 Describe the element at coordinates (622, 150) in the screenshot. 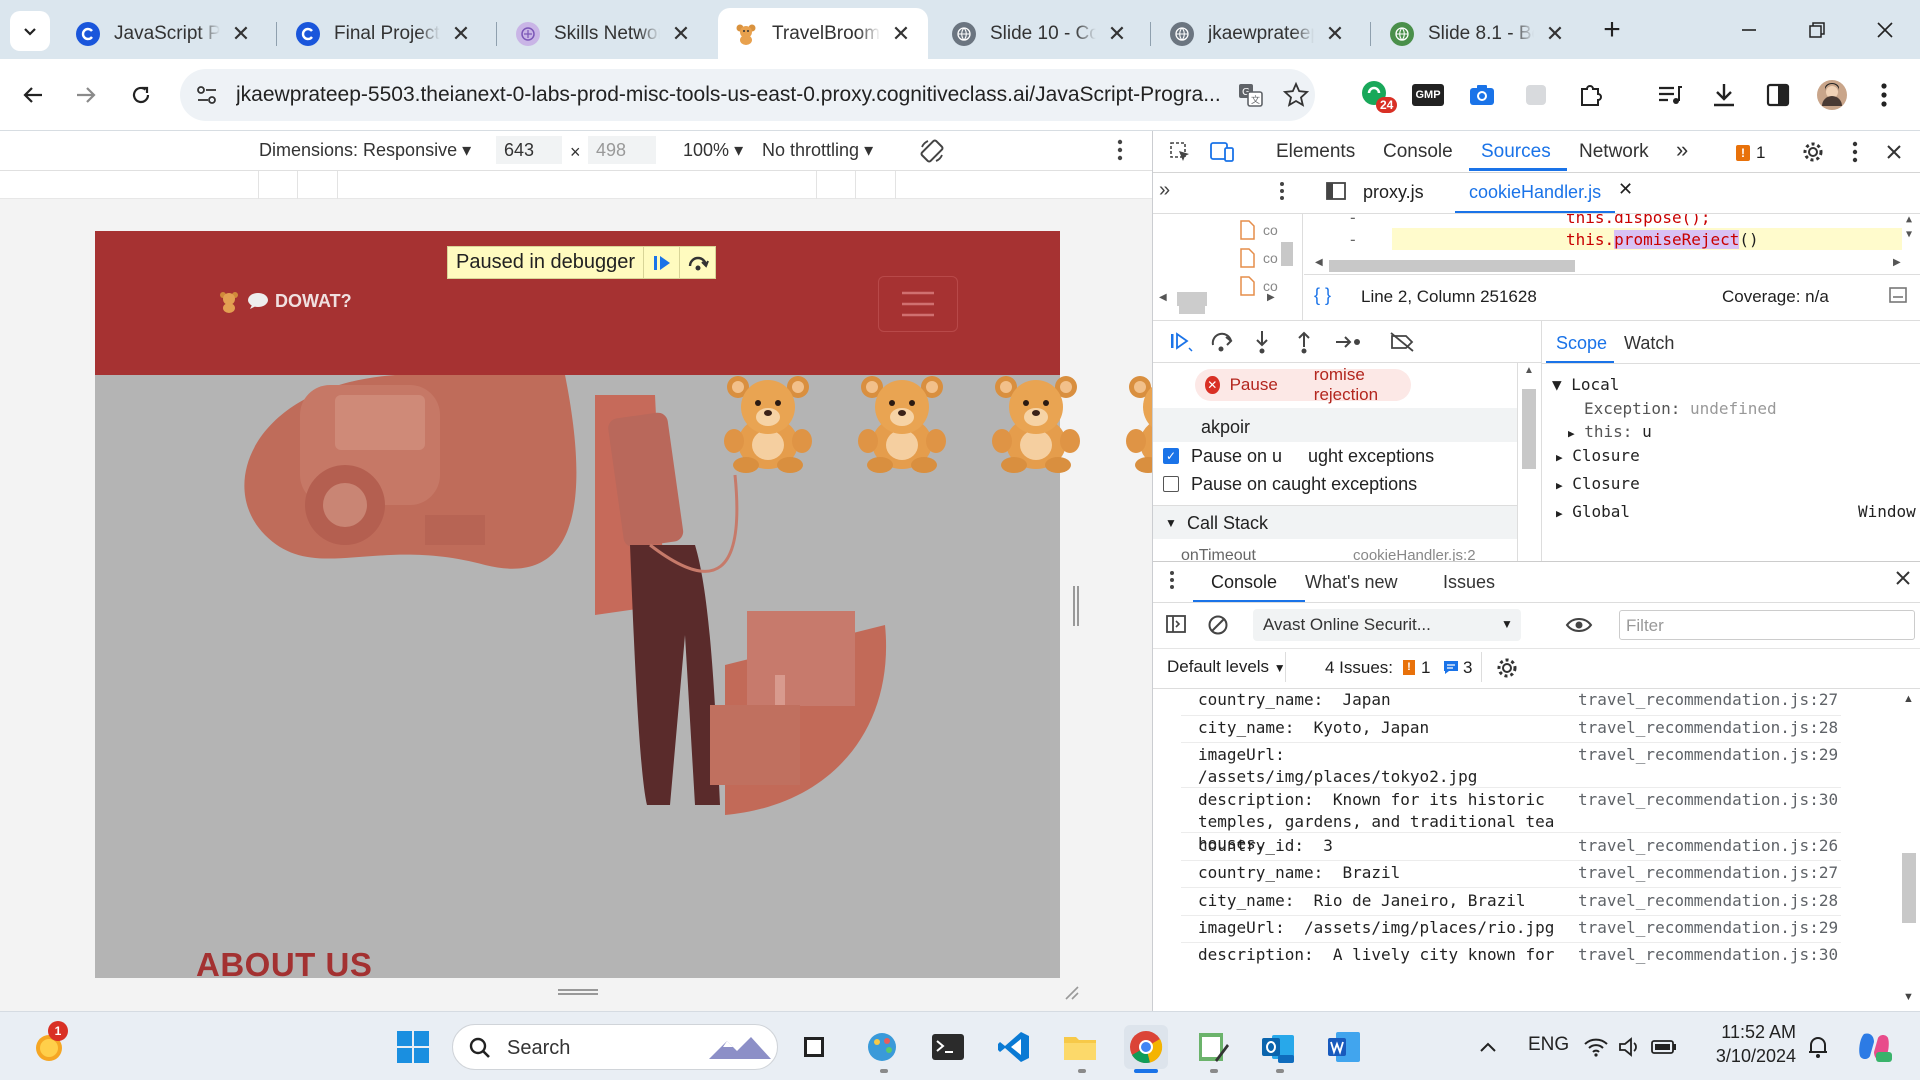

I see `height-input: 498` at that location.